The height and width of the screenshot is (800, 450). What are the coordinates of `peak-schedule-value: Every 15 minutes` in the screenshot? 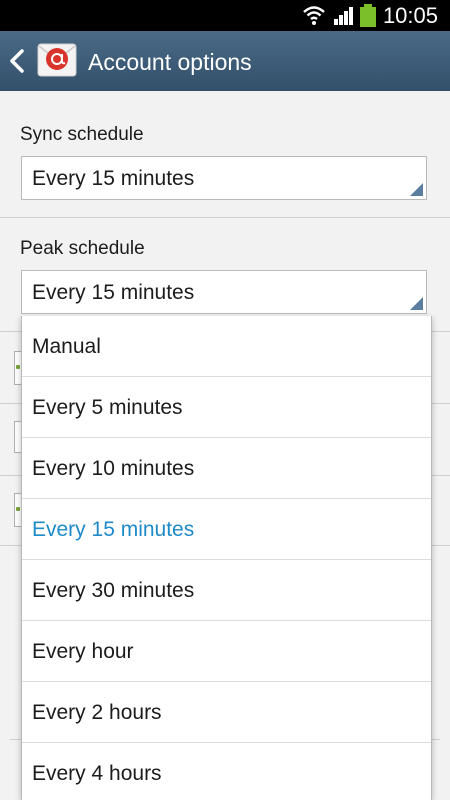 It's located at (113, 292).